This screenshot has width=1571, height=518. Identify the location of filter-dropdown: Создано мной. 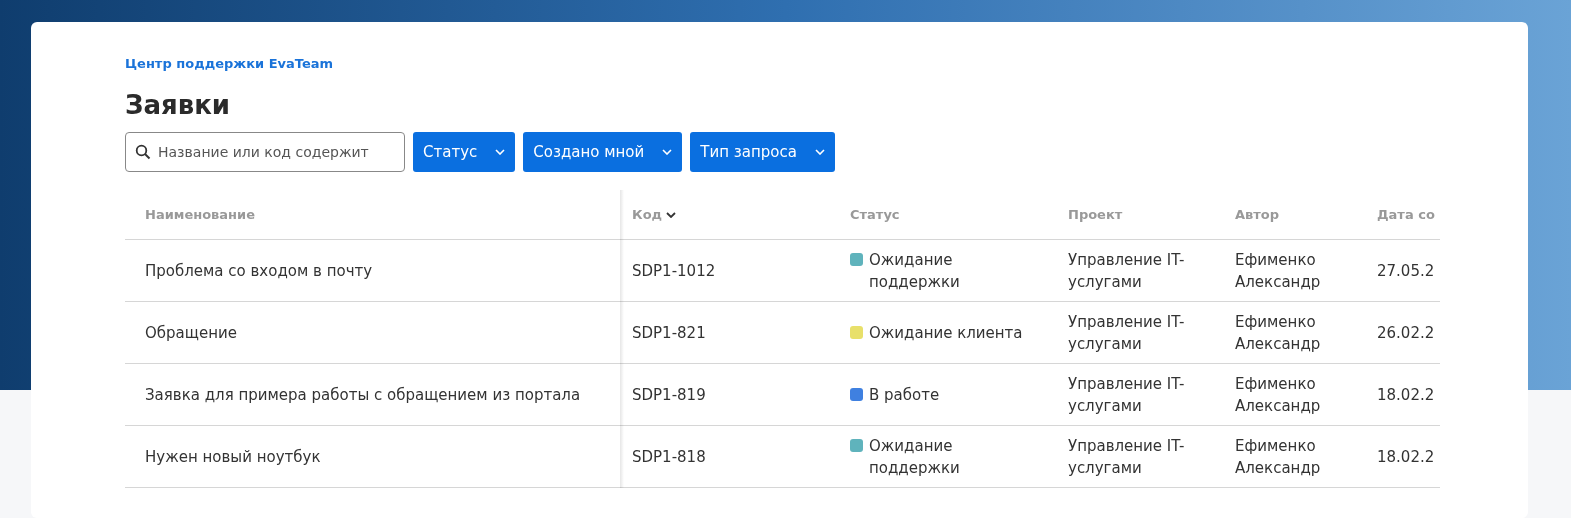
(603, 152).